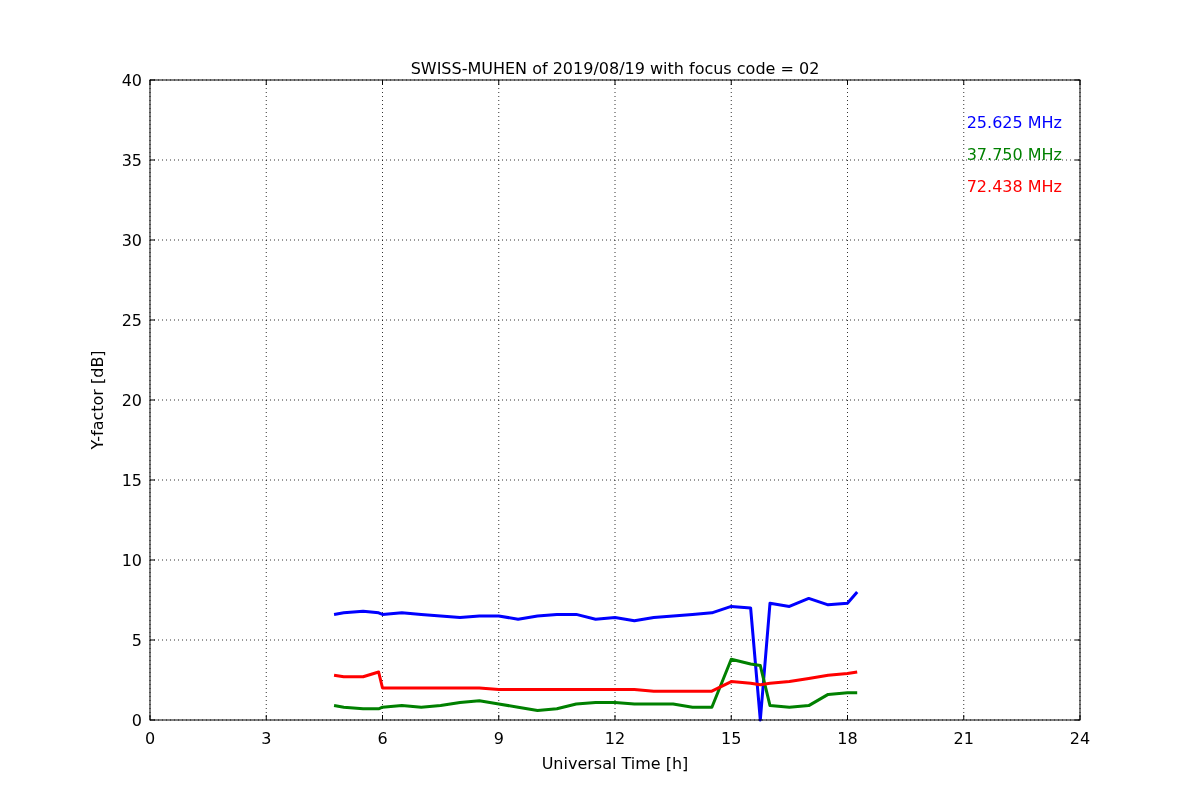  What do you see at coordinates (131, 400) in the screenshot?
I see `y-tick-label: 20` at bounding box center [131, 400].